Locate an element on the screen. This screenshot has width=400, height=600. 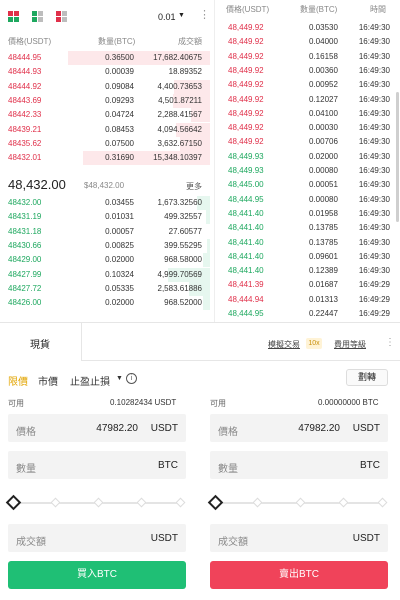
row-total: 17,682.40675 is located at coordinates (177, 57).